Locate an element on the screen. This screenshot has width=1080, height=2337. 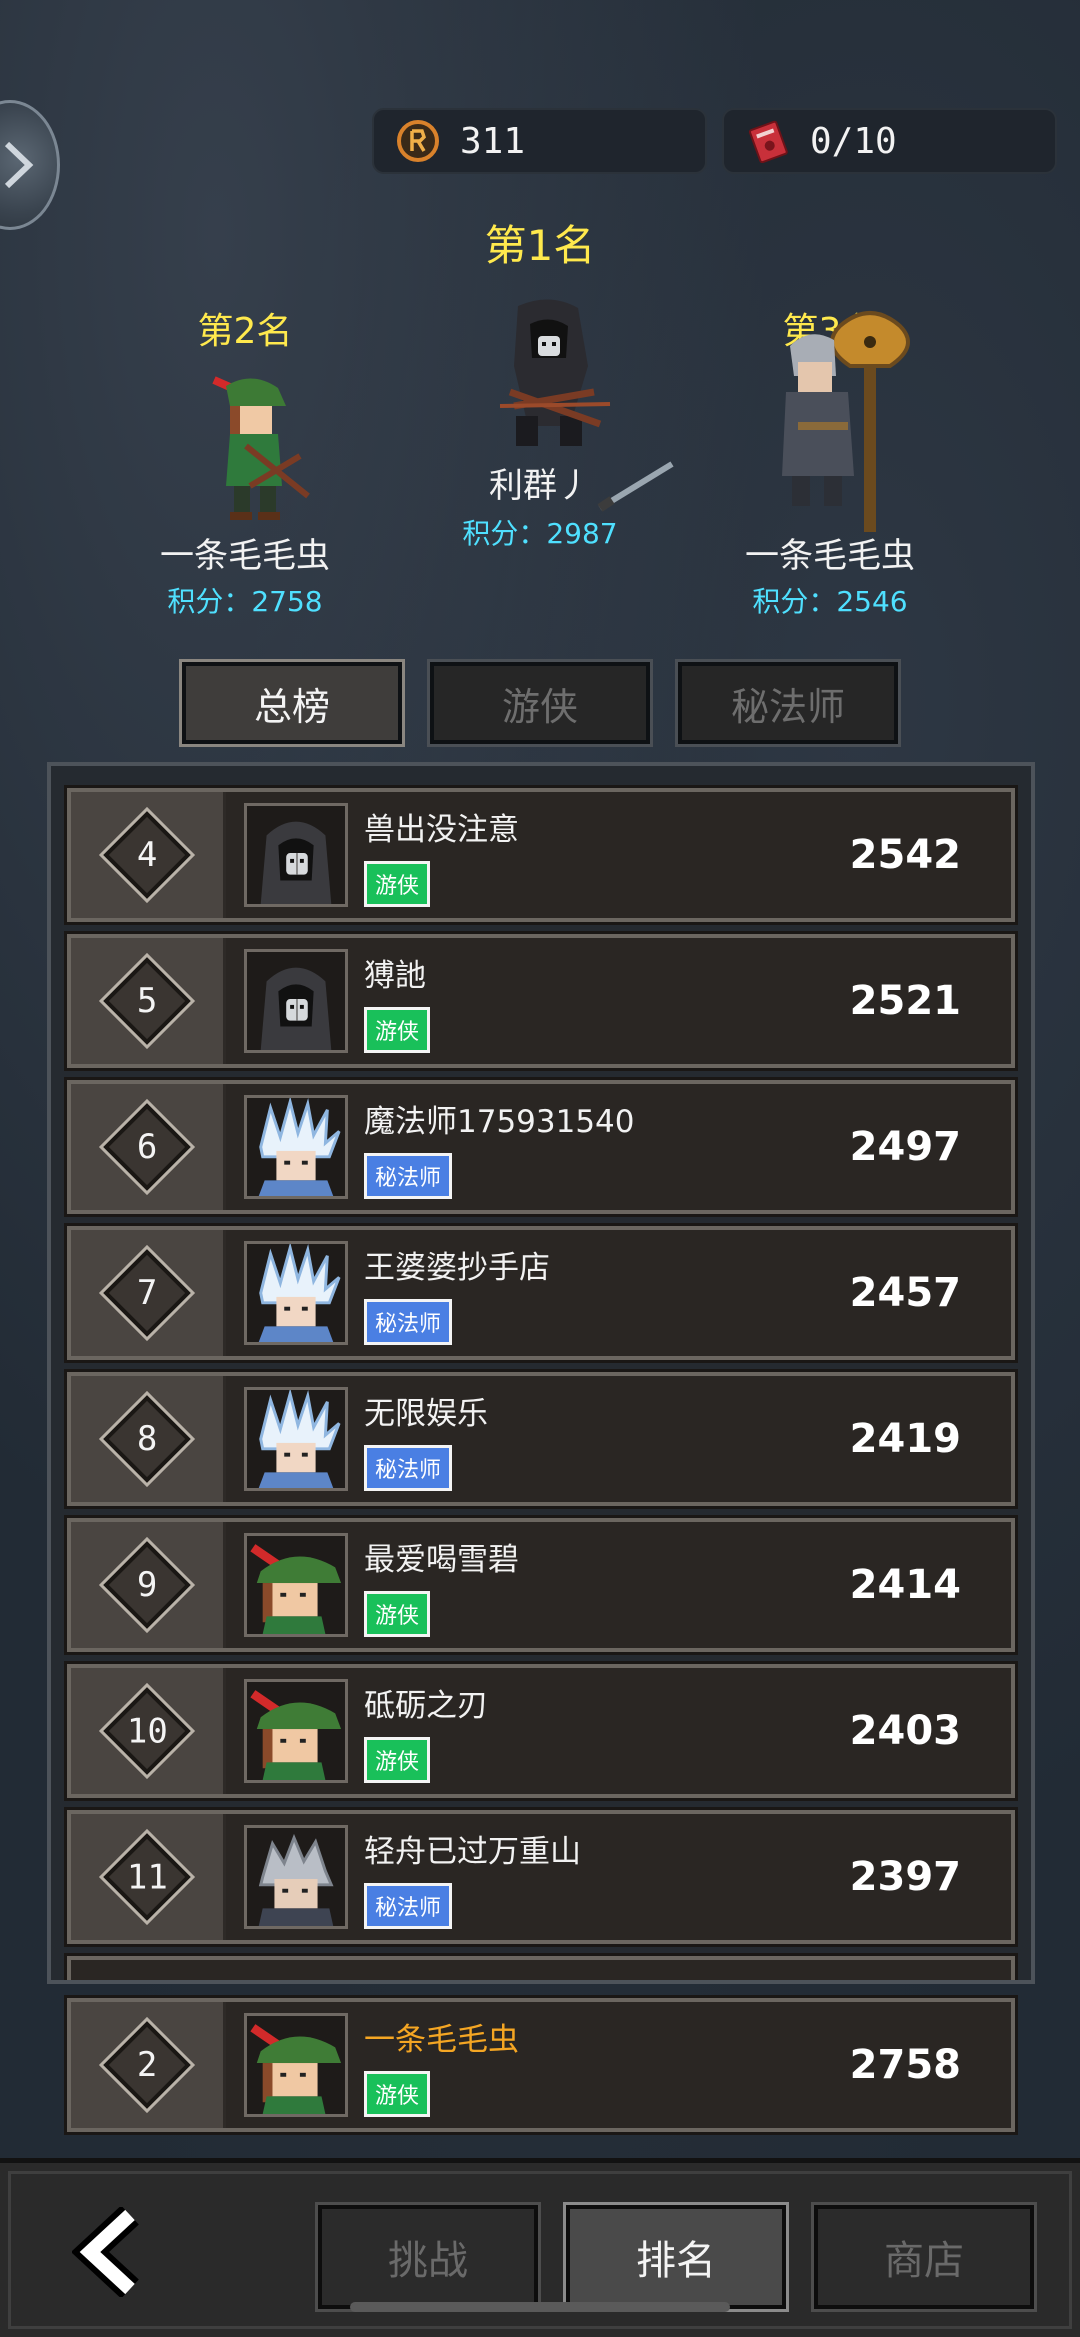
chevron-right-icon is located at coordinates (19, 165).